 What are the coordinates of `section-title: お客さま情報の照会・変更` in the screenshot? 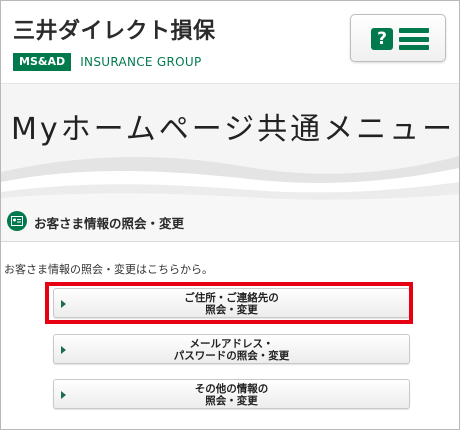 It's located at (109, 223).